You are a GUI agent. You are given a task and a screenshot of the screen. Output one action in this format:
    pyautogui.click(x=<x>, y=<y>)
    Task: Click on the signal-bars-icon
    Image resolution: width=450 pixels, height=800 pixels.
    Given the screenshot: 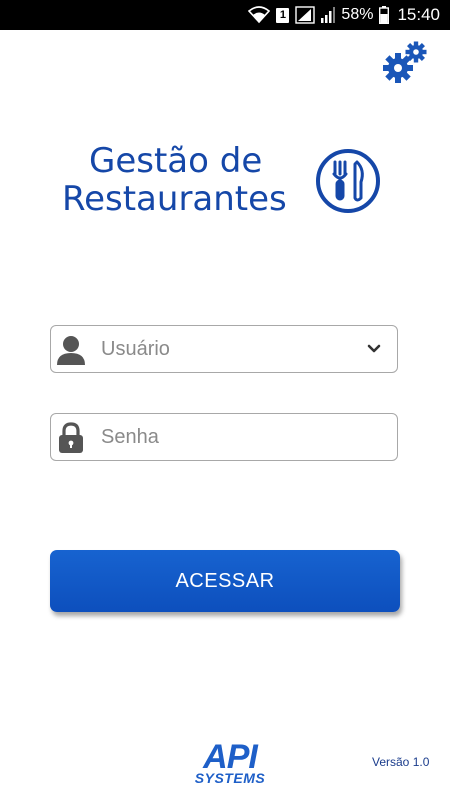 What is the action you would take?
    pyautogui.click(x=328, y=15)
    